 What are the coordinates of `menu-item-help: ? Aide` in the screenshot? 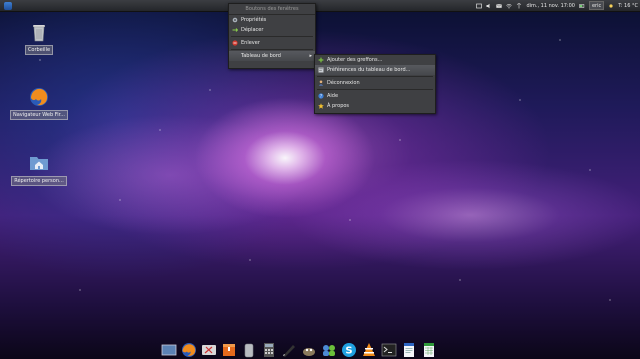 It's located at (375, 96).